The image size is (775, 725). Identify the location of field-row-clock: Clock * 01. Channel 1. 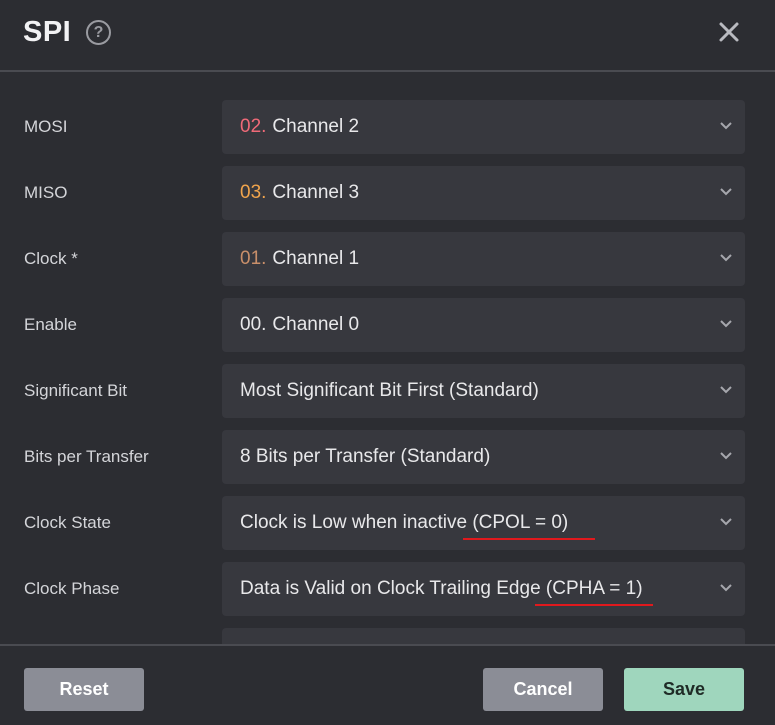
(387, 259).